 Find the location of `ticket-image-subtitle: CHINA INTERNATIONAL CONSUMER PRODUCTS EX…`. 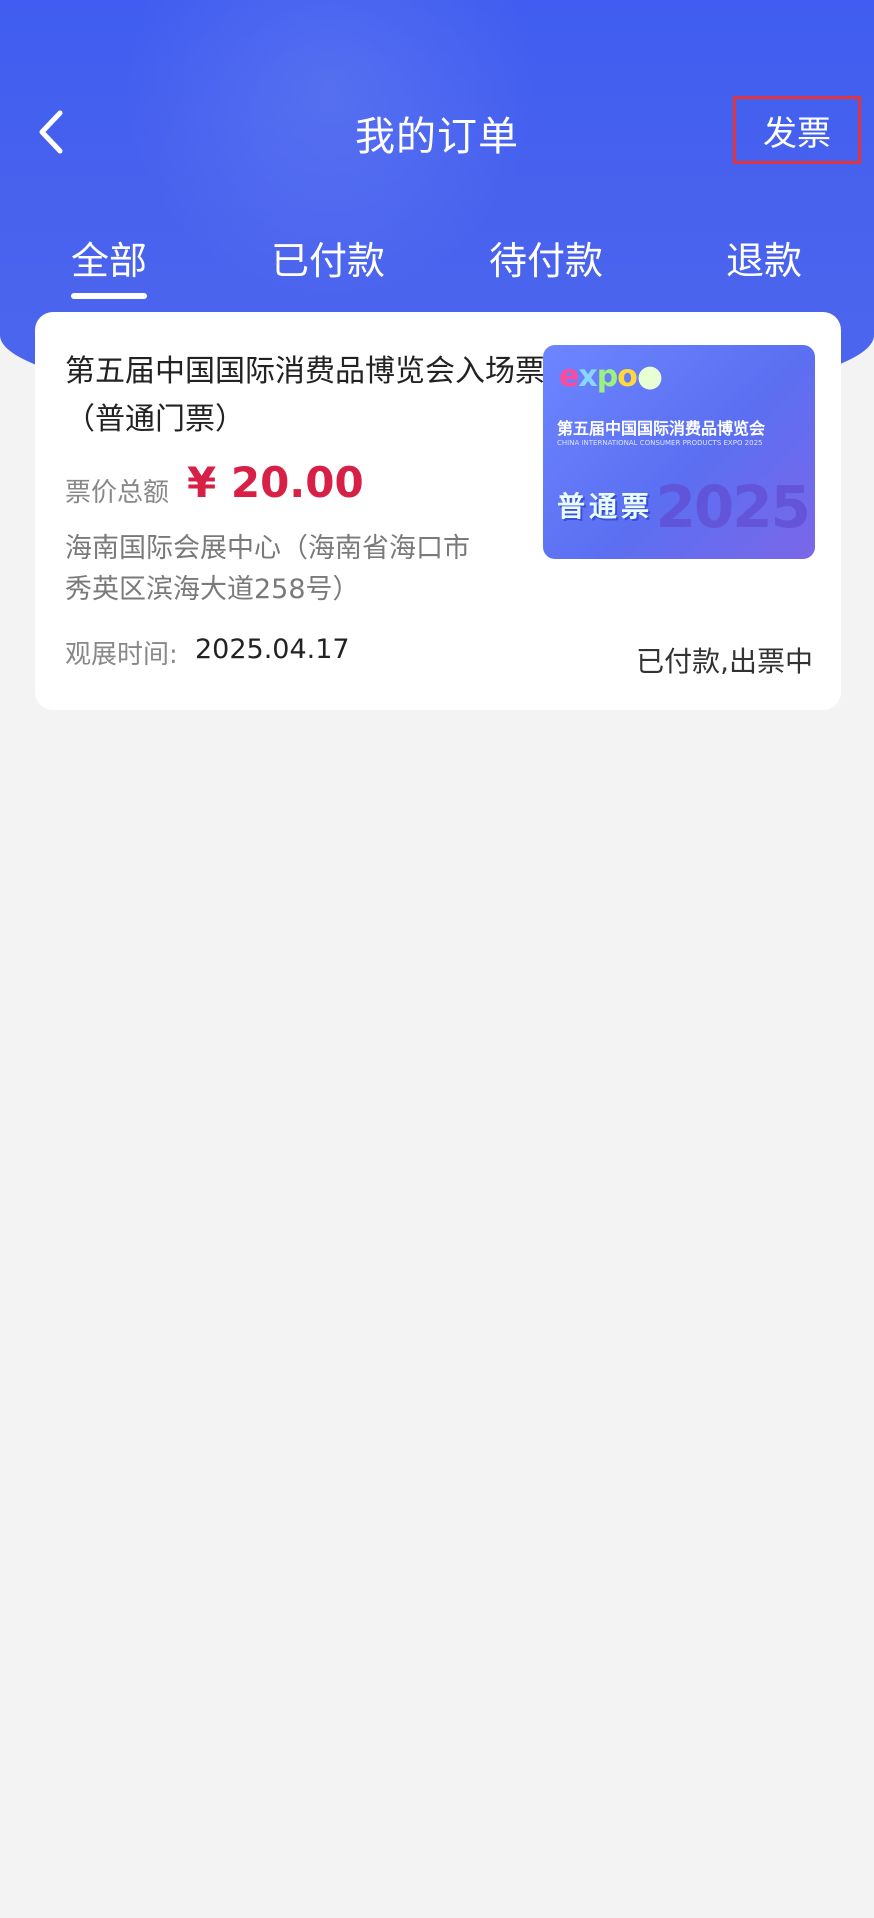

ticket-image-subtitle: CHINA INTERNATIONAL CONSUMER PRODUCTS EX… is located at coordinates (660, 443).